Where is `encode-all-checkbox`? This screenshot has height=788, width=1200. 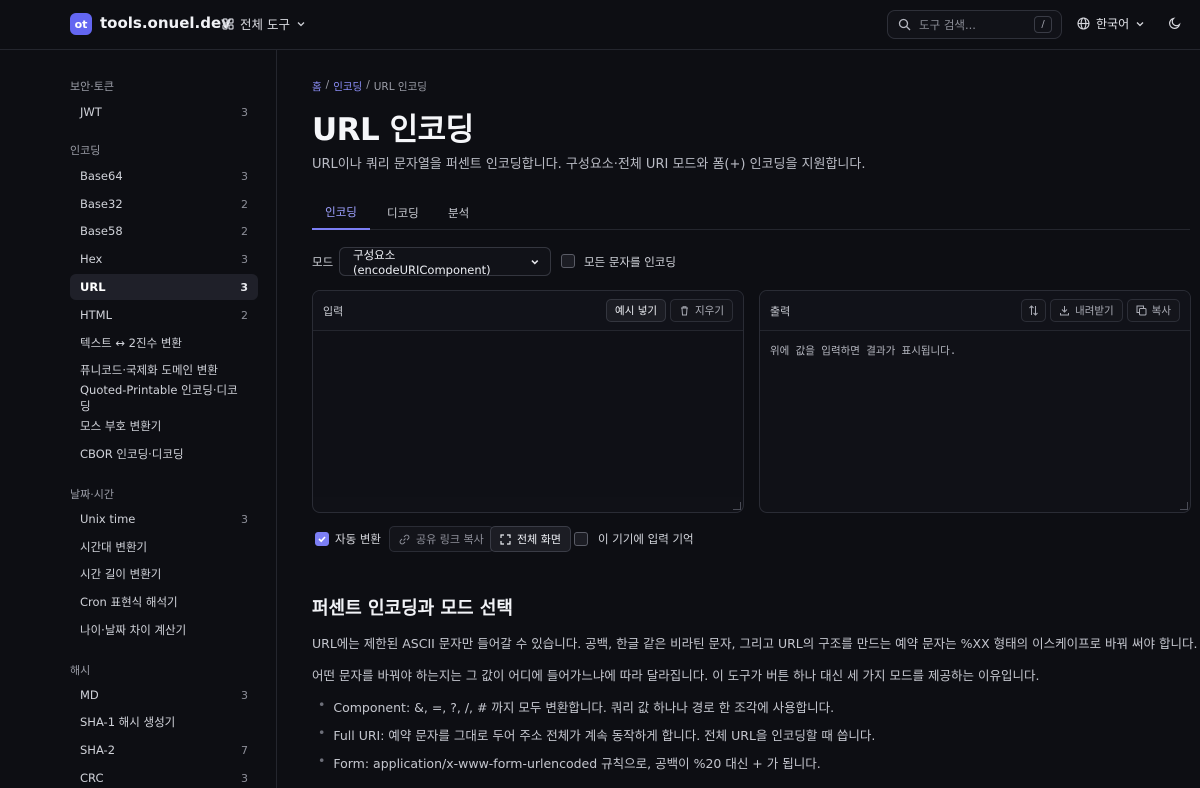
encode-all-checkbox is located at coordinates (568, 261).